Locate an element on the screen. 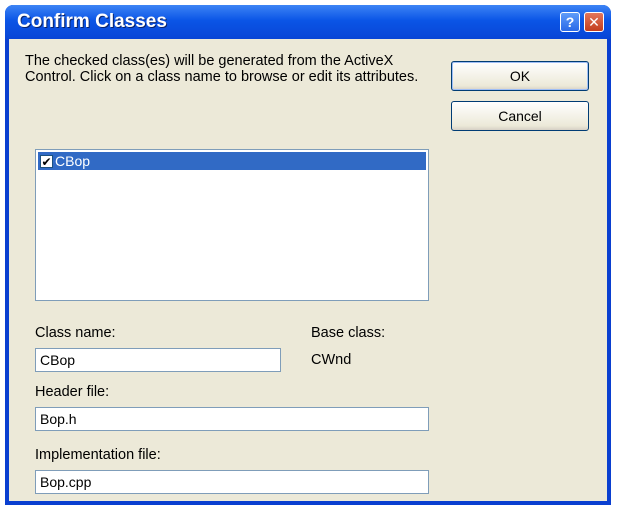  class-name-field: CBop is located at coordinates (158, 360).